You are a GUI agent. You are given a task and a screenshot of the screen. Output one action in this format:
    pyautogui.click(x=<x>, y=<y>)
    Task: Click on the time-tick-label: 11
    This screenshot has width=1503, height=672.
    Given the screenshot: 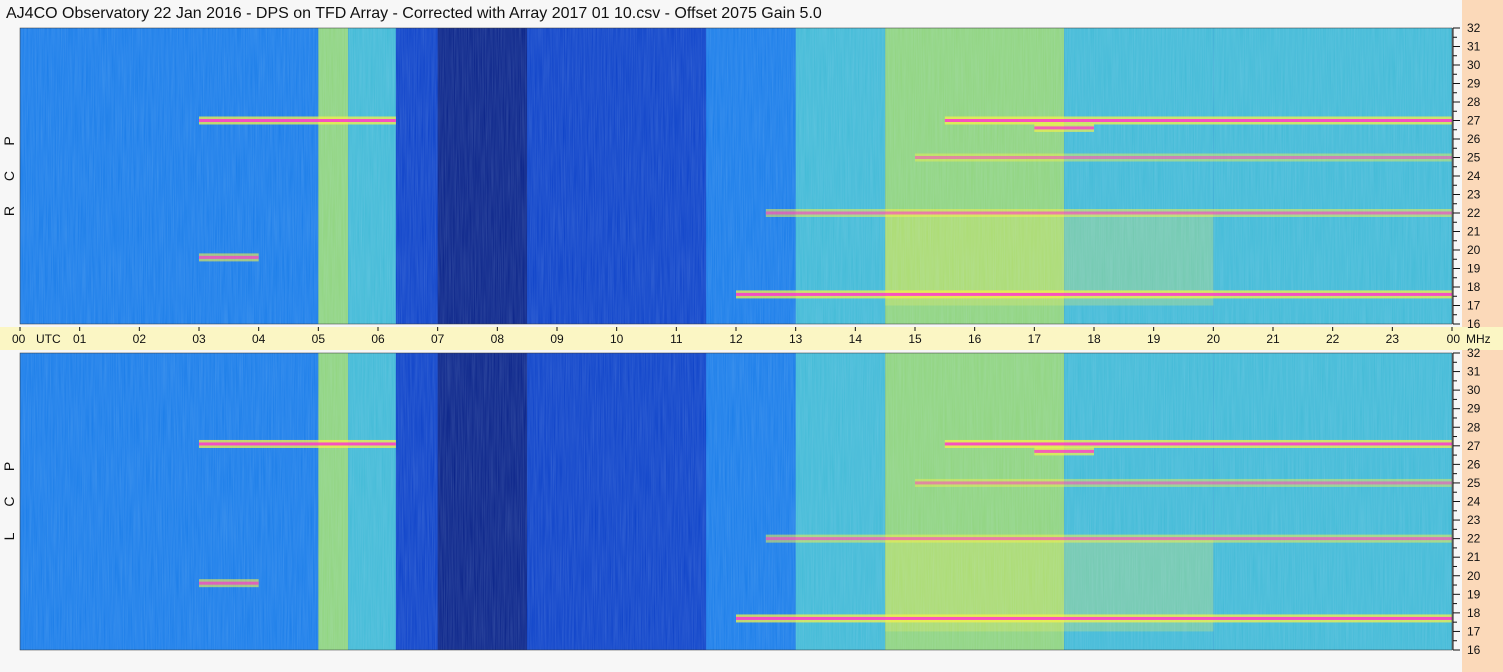 What is the action you would take?
    pyautogui.click(x=676, y=339)
    